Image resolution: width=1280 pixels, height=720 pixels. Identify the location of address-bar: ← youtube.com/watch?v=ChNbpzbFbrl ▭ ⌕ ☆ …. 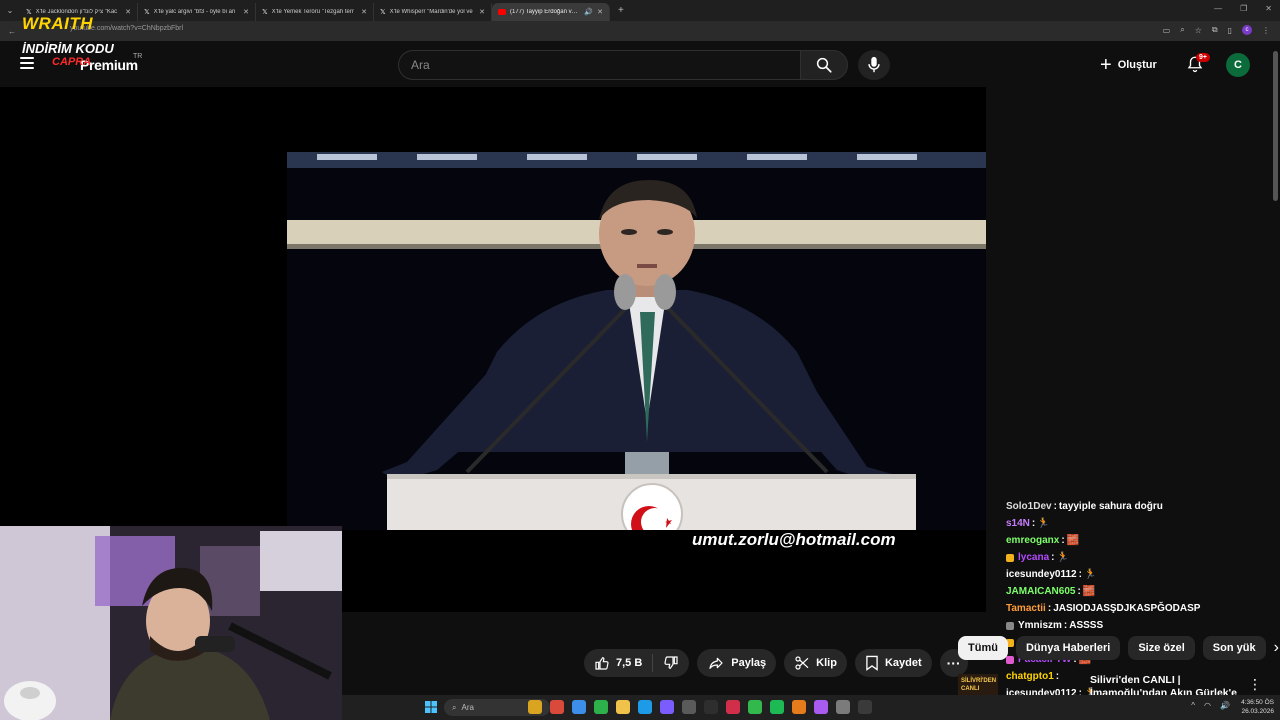
(640, 31).